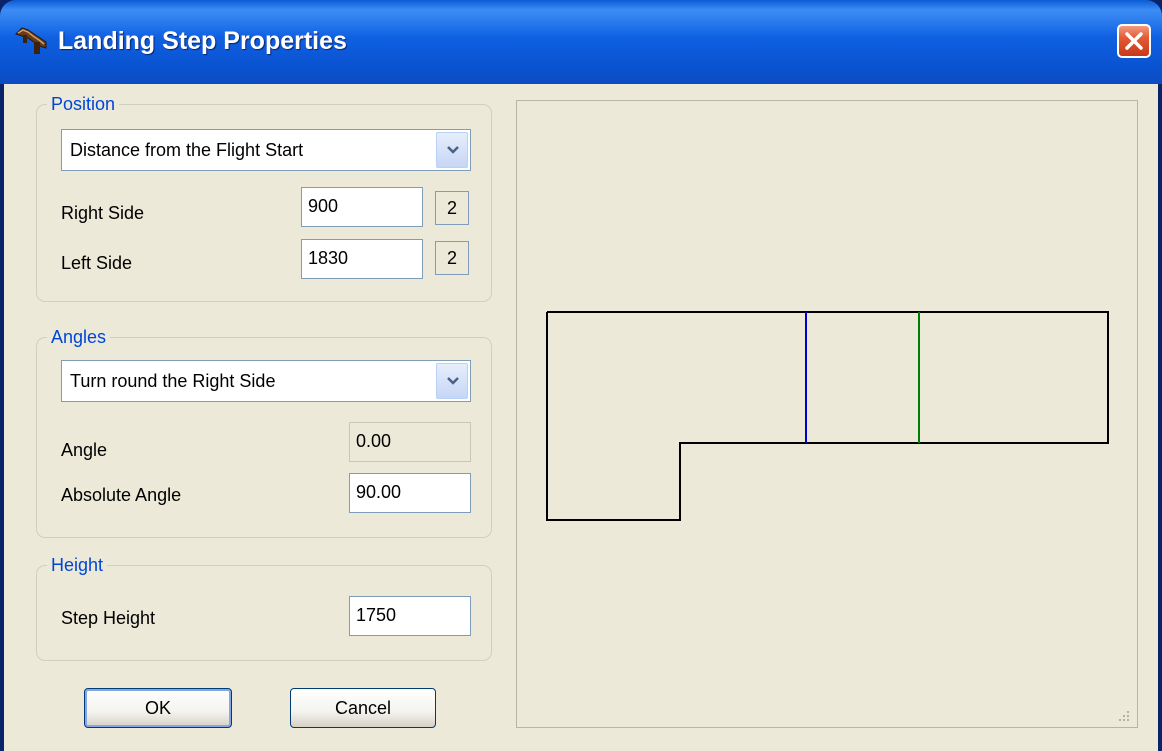 This screenshot has width=1162, height=751. What do you see at coordinates (187, 150) in the screenshot?
I see `position-mode-value: Distance from the Flight Start` at bounding box center [187, 150].